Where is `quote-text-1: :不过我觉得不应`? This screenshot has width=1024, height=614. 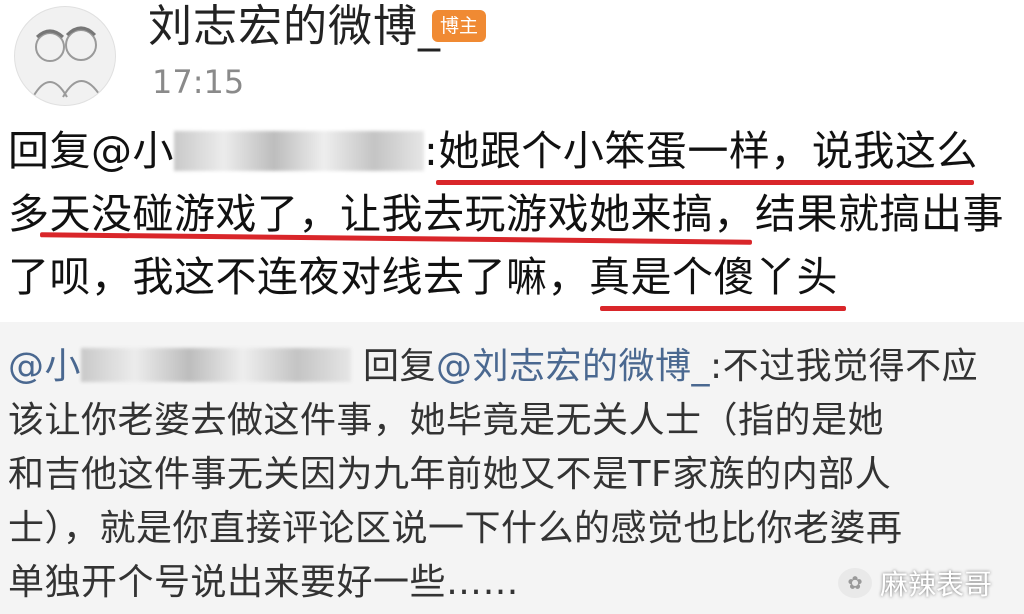
quote-text-1: :不过我觉得不应 is located at coordinates (844, 366).